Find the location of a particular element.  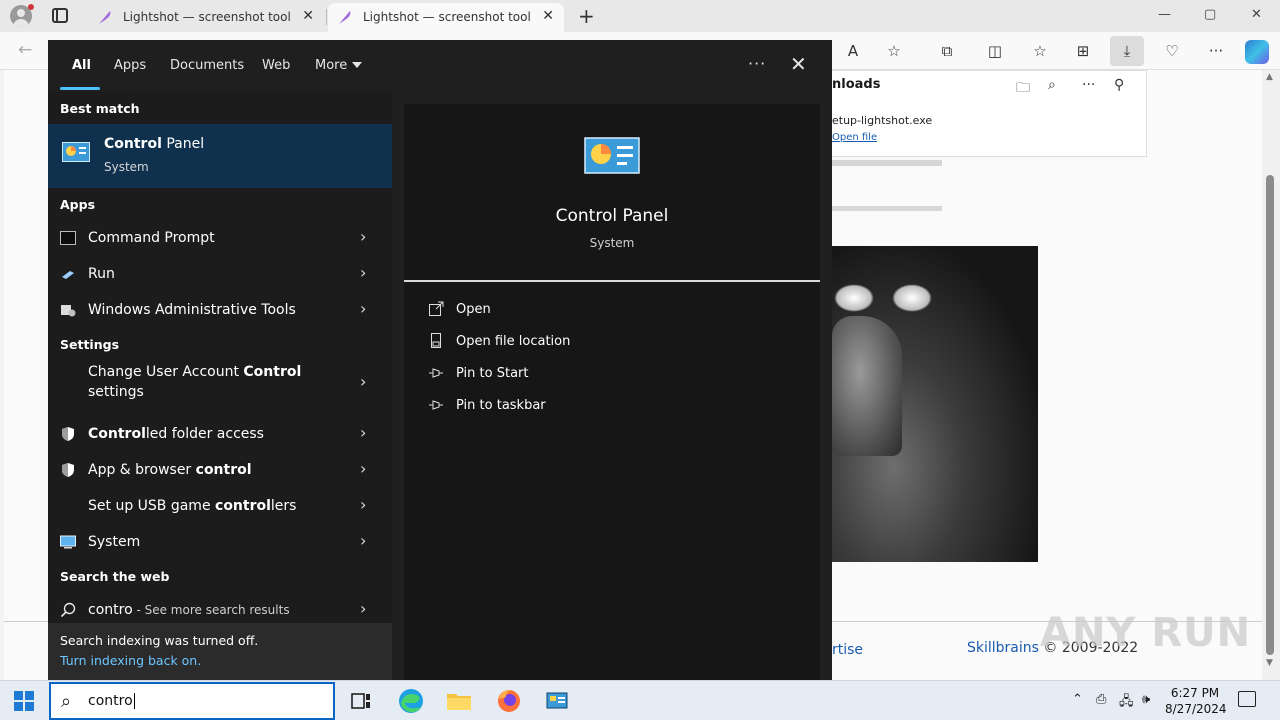

extensions-icon: ⧉ is located at coordinates (947, 51).